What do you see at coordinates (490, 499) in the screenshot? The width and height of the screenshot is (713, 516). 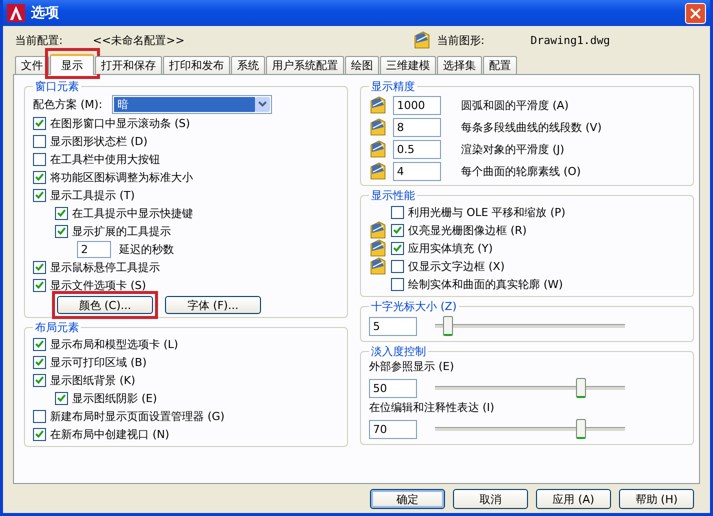 I see `dialog-button: 取消` at bounding box center [490, 499].